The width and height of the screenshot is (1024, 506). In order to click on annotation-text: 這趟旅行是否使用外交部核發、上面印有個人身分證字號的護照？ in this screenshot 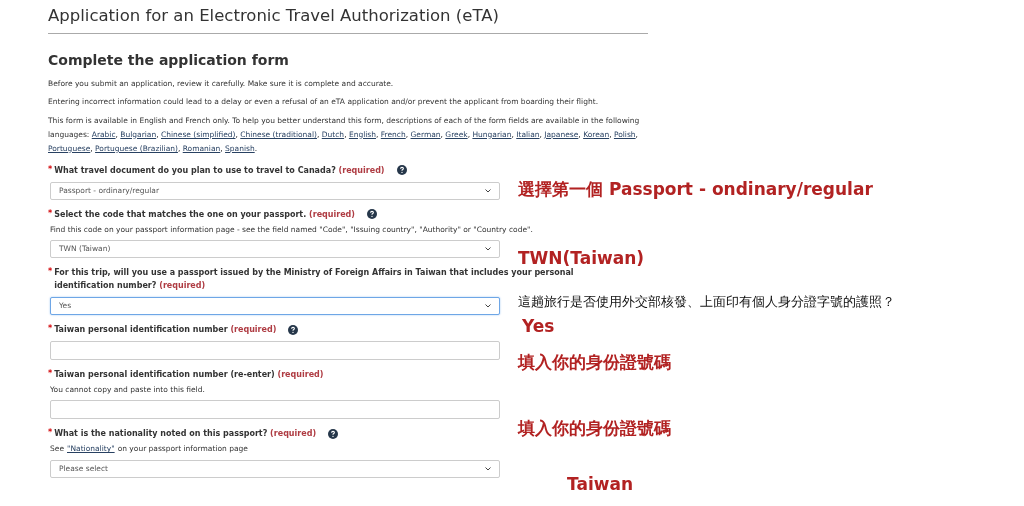, I will do `click(706, 302)`.